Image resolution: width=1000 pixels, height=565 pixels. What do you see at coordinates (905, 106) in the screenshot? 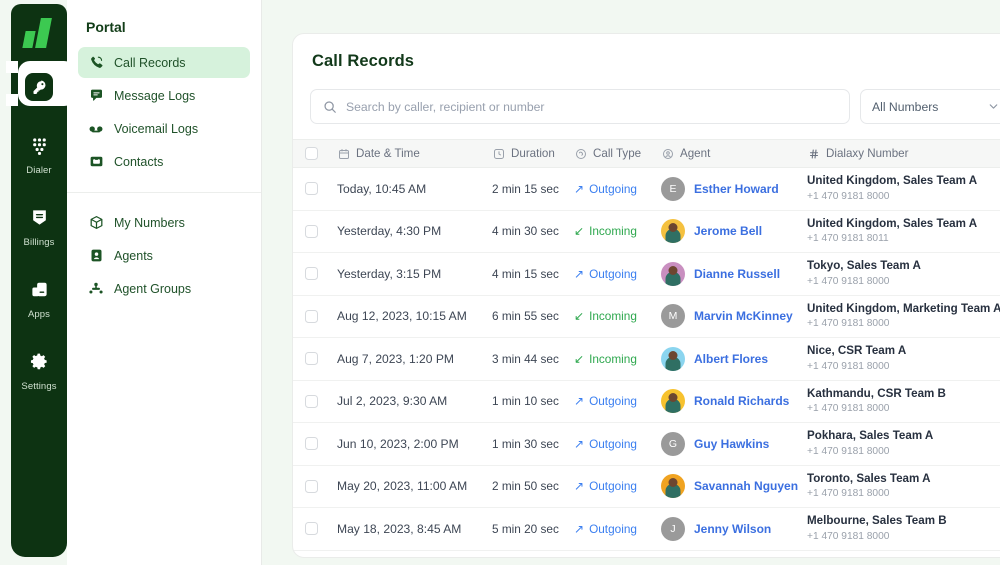
I see `numbers-filter-value: All Numbers` at bounding box center [905, 106].